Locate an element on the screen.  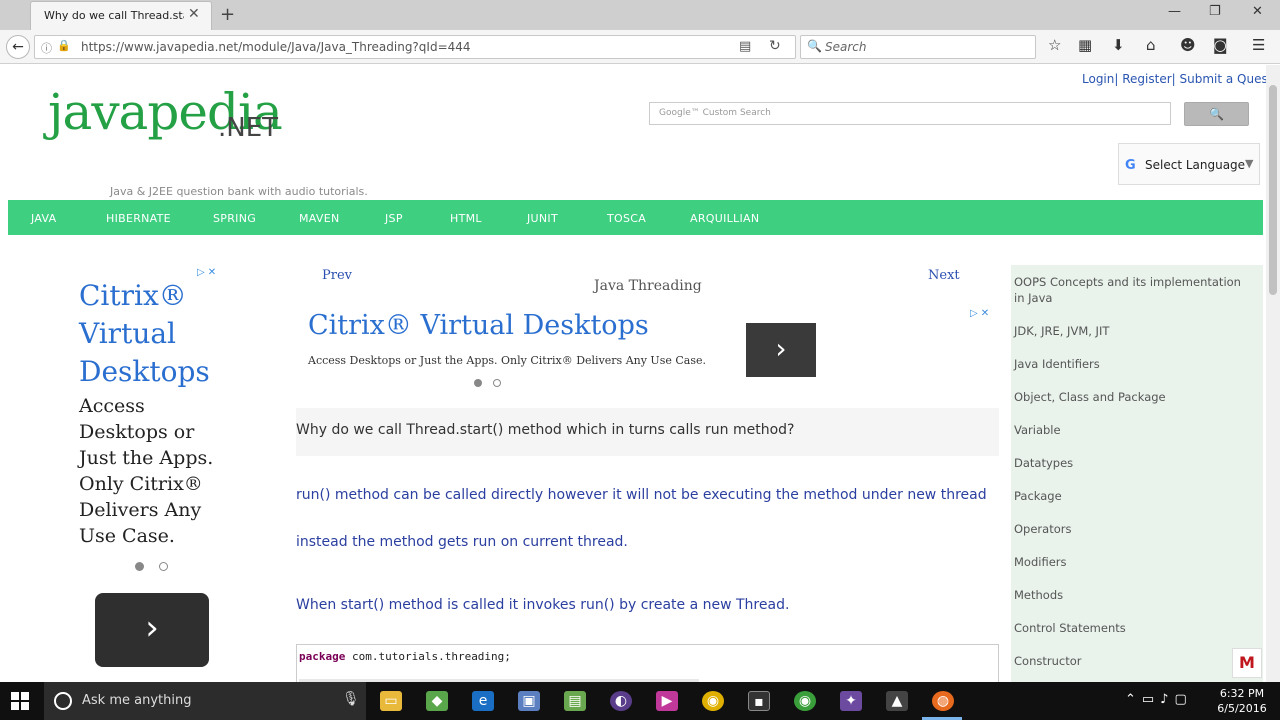
minimize-icon: — is located at coordinates (1174, 11).